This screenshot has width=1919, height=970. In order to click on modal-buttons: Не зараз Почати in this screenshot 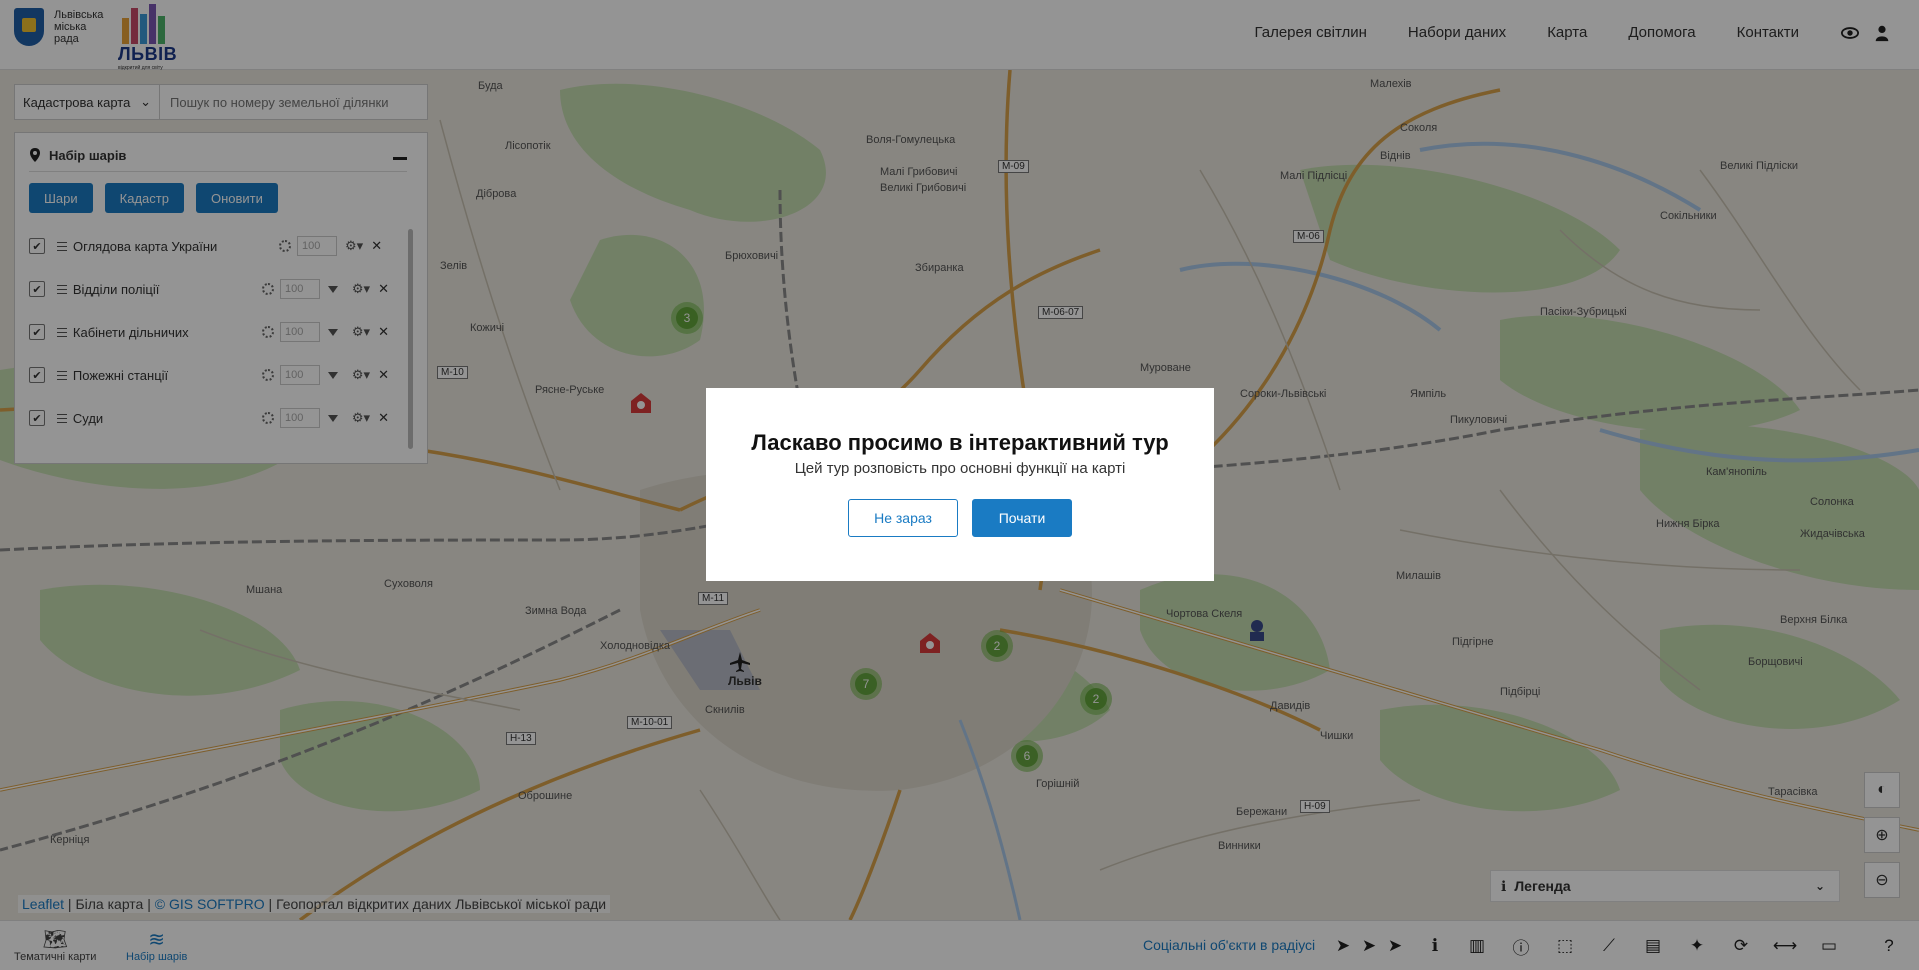, I will do `click(960, 518)`.